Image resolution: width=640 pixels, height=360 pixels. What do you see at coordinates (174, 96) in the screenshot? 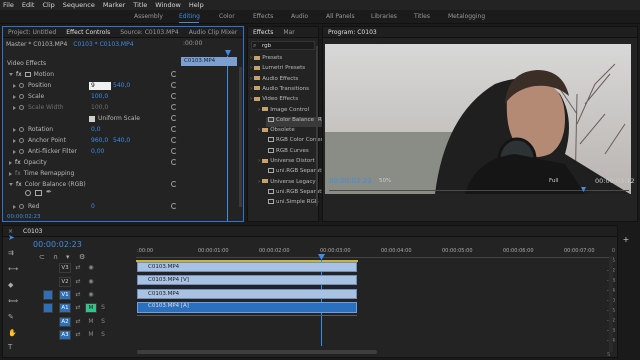
I see `reset-scale-icon` at bounding box center [174, 96].